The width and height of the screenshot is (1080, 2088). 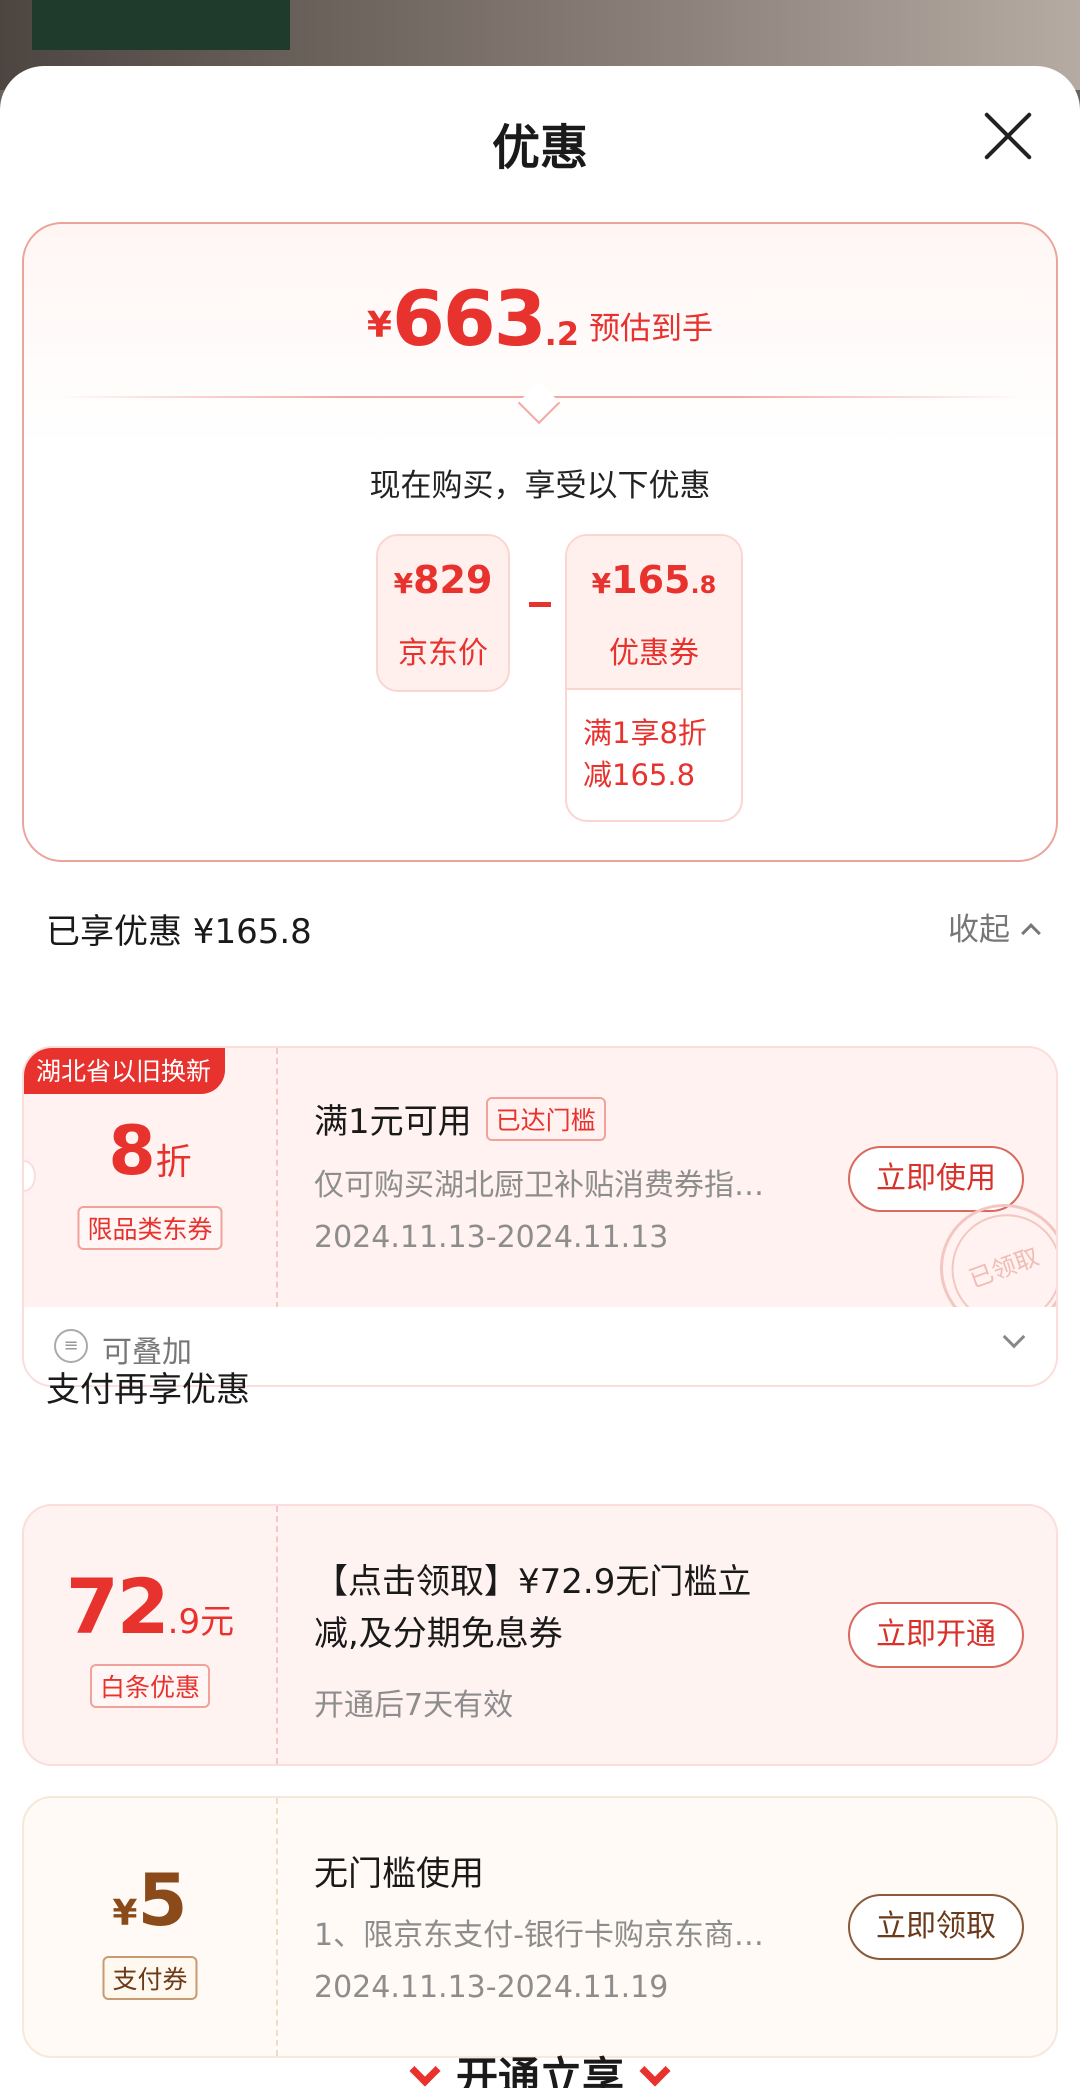 What do you see at coordinates (443, 613) in the screenshot?
I see `jd-price-box: ¥829 京东价` at bounding box center [443, 613].